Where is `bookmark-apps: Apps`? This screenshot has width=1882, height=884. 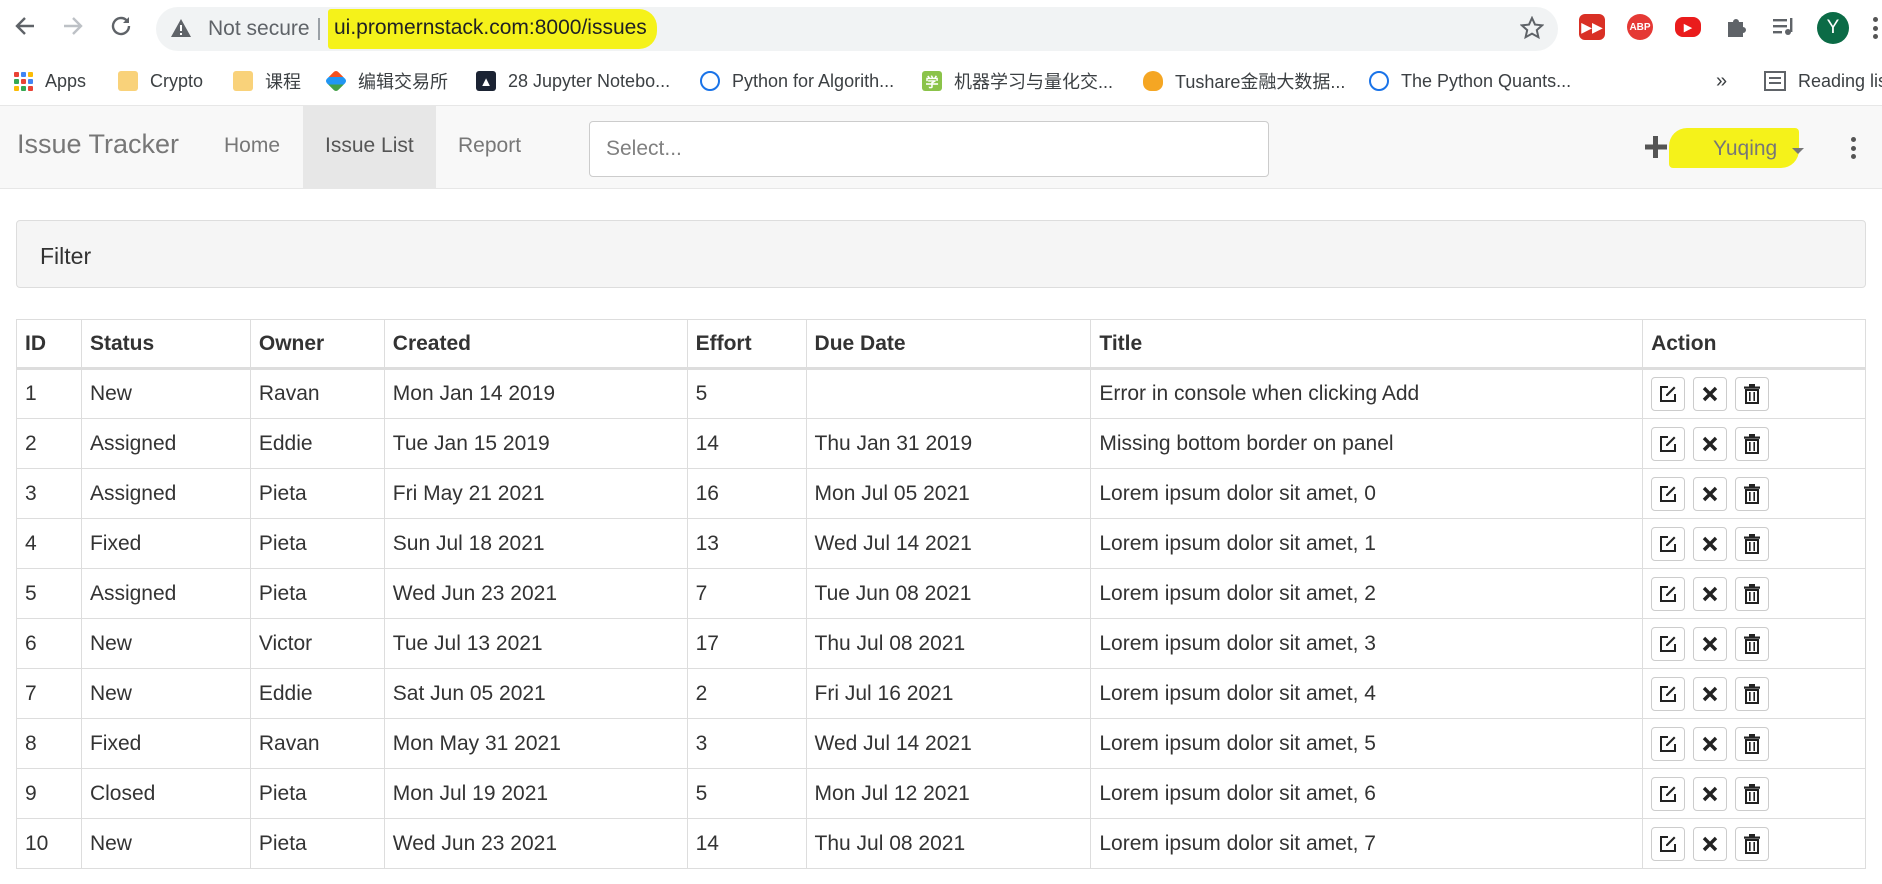 bookmark-apps: Apps is located at coordinates (50, 81).